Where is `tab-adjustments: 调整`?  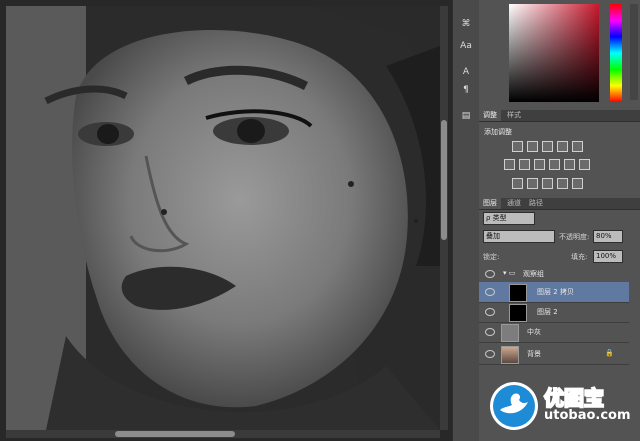 tab-adjustments: 调整 is located at coordinates (490, 115).